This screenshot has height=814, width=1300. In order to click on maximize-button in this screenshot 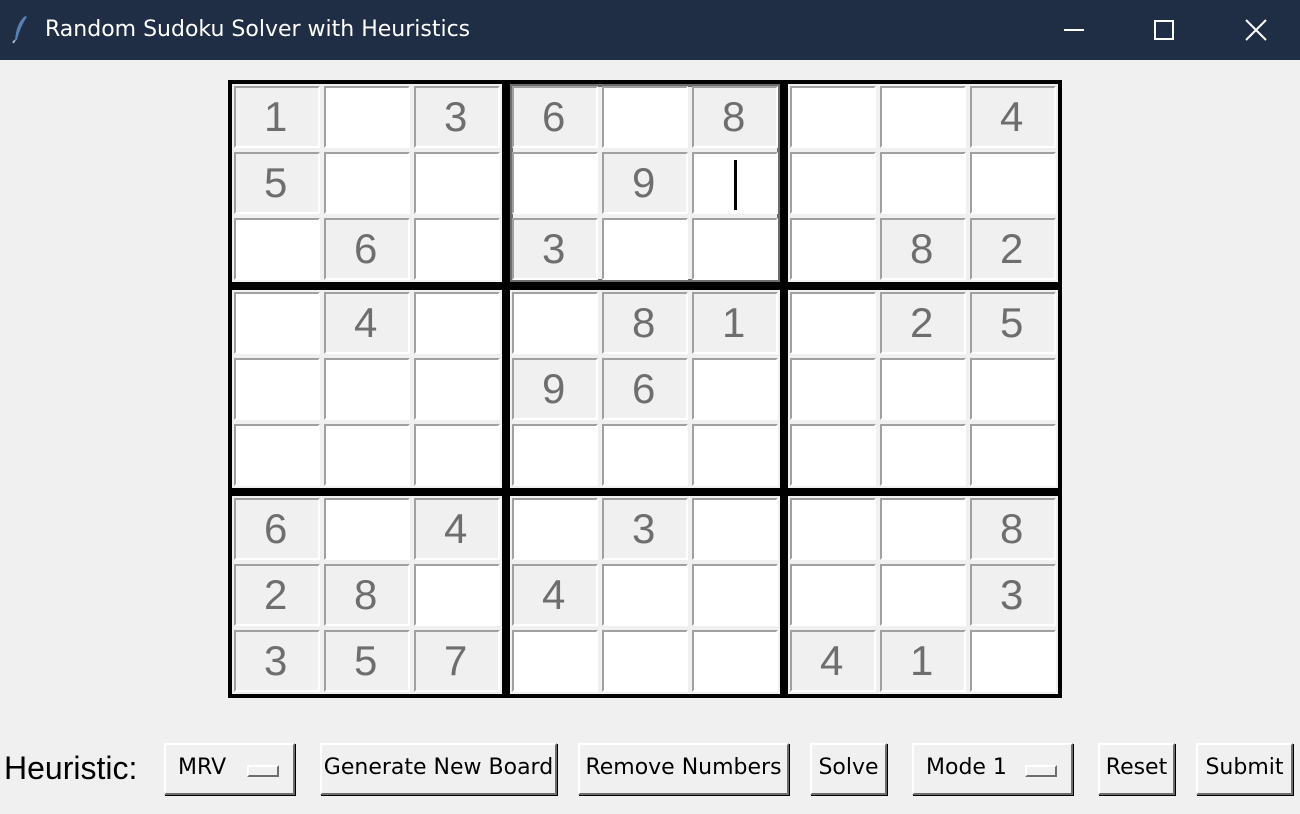, I will do `click(1163, 30)`.